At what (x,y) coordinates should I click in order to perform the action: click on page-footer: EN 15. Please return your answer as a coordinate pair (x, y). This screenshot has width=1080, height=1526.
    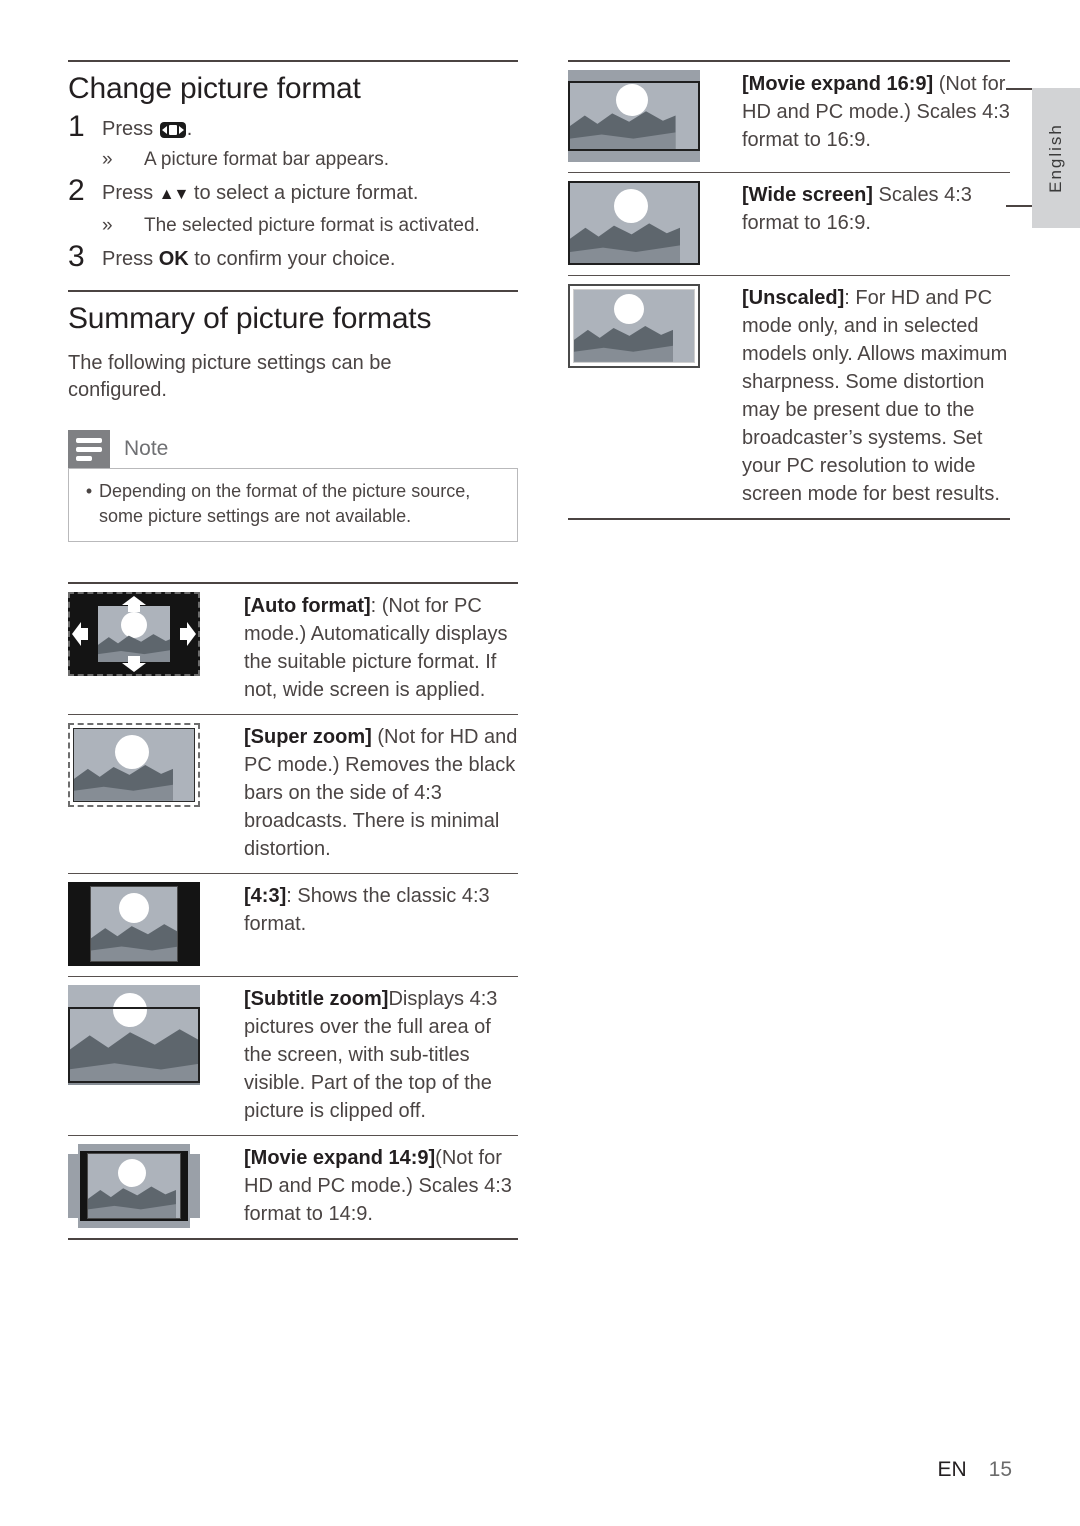
    Looking at the image, I should click on (974, 1470).